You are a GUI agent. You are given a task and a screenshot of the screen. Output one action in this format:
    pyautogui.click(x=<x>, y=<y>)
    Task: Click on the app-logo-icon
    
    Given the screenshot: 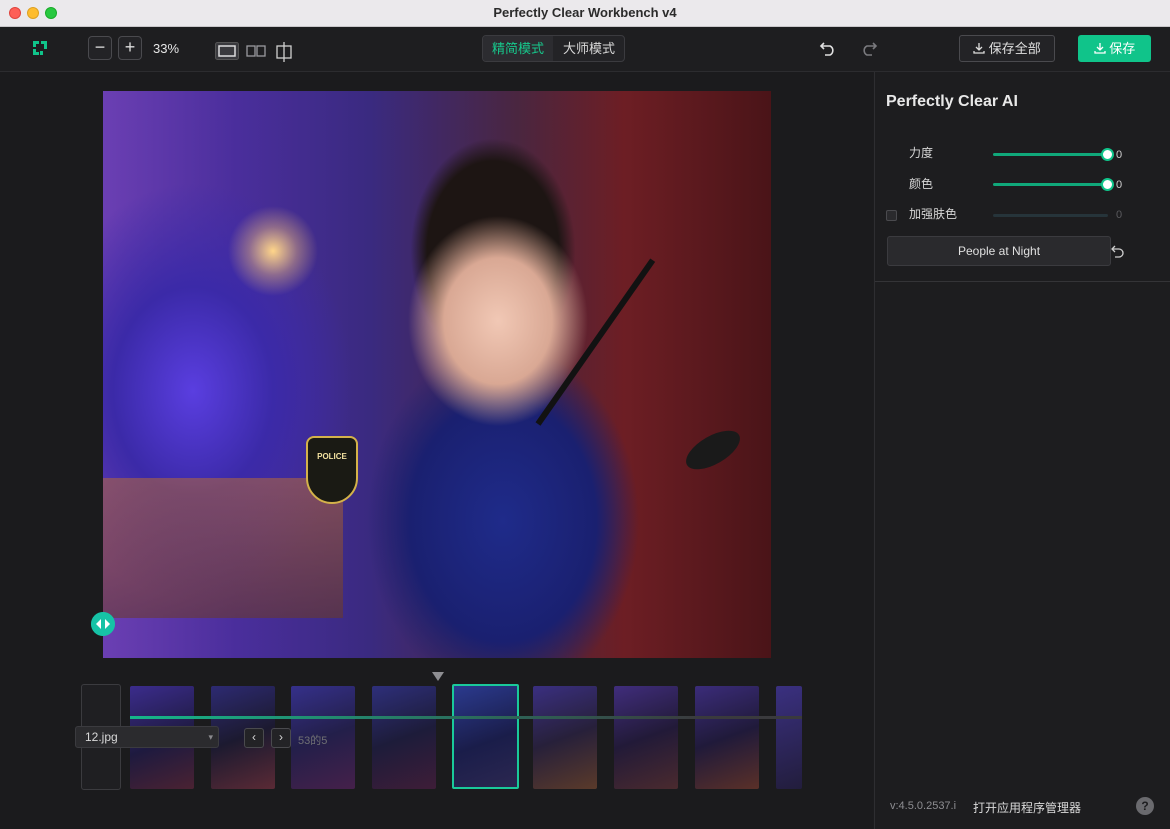 What is the action you would take?
    pyautogui.click(x=40, y=48)
    